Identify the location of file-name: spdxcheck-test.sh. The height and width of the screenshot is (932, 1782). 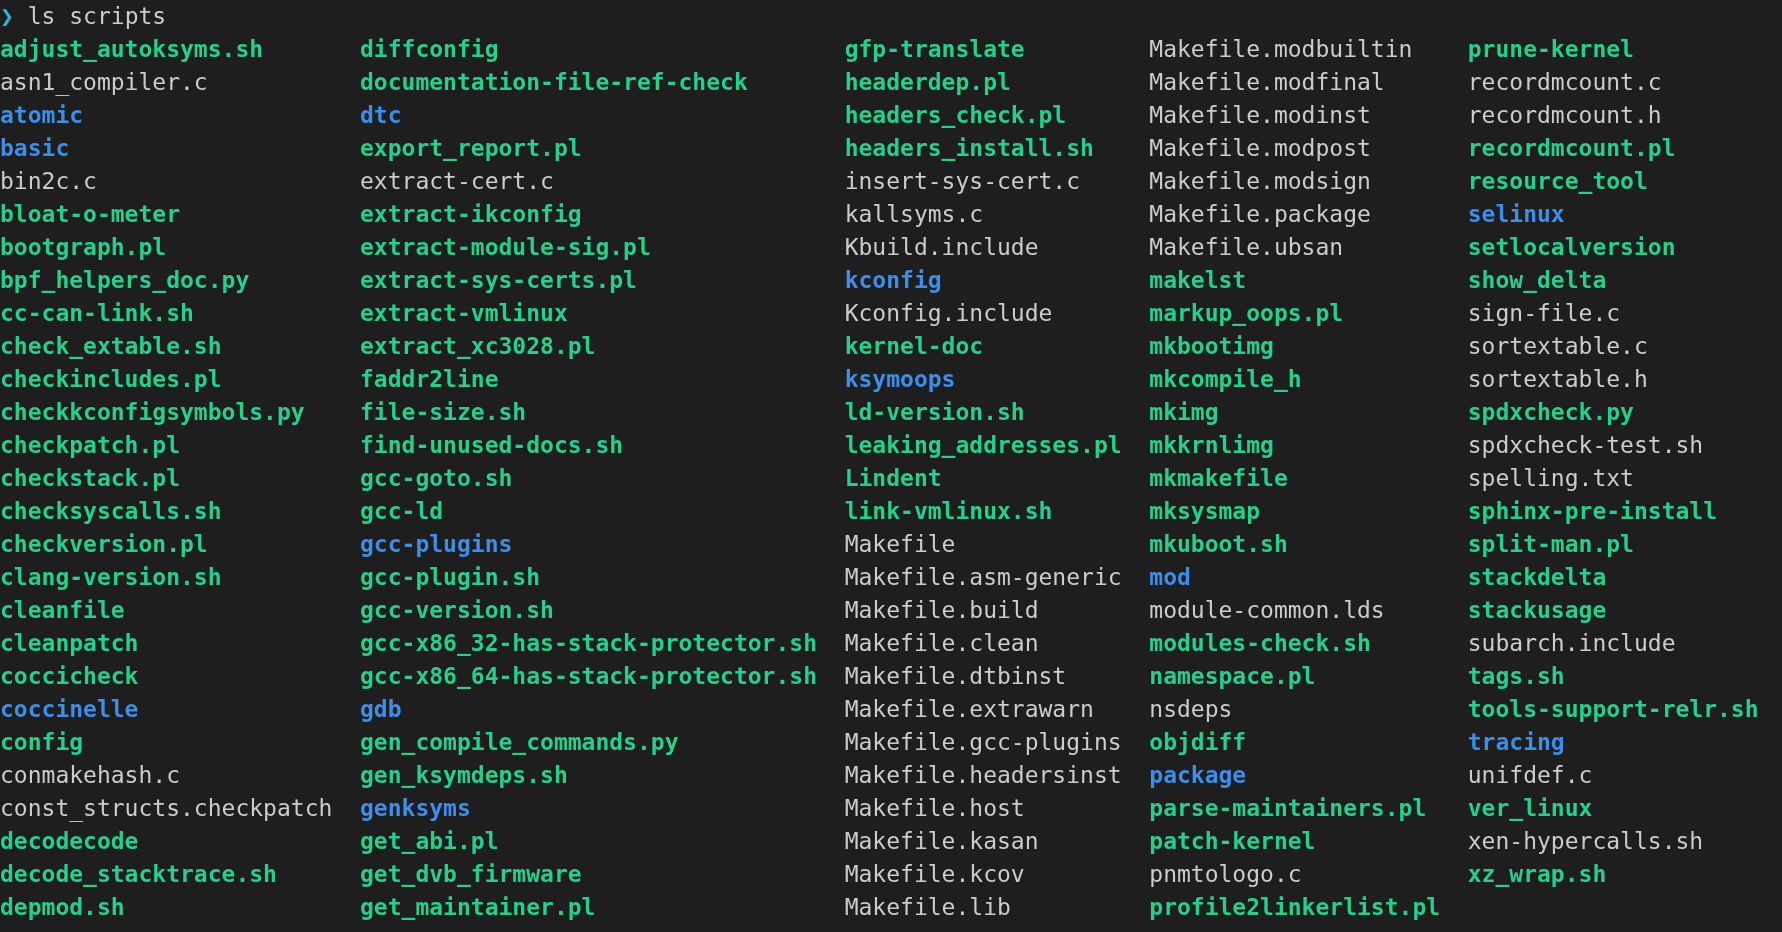
(1585, 445).